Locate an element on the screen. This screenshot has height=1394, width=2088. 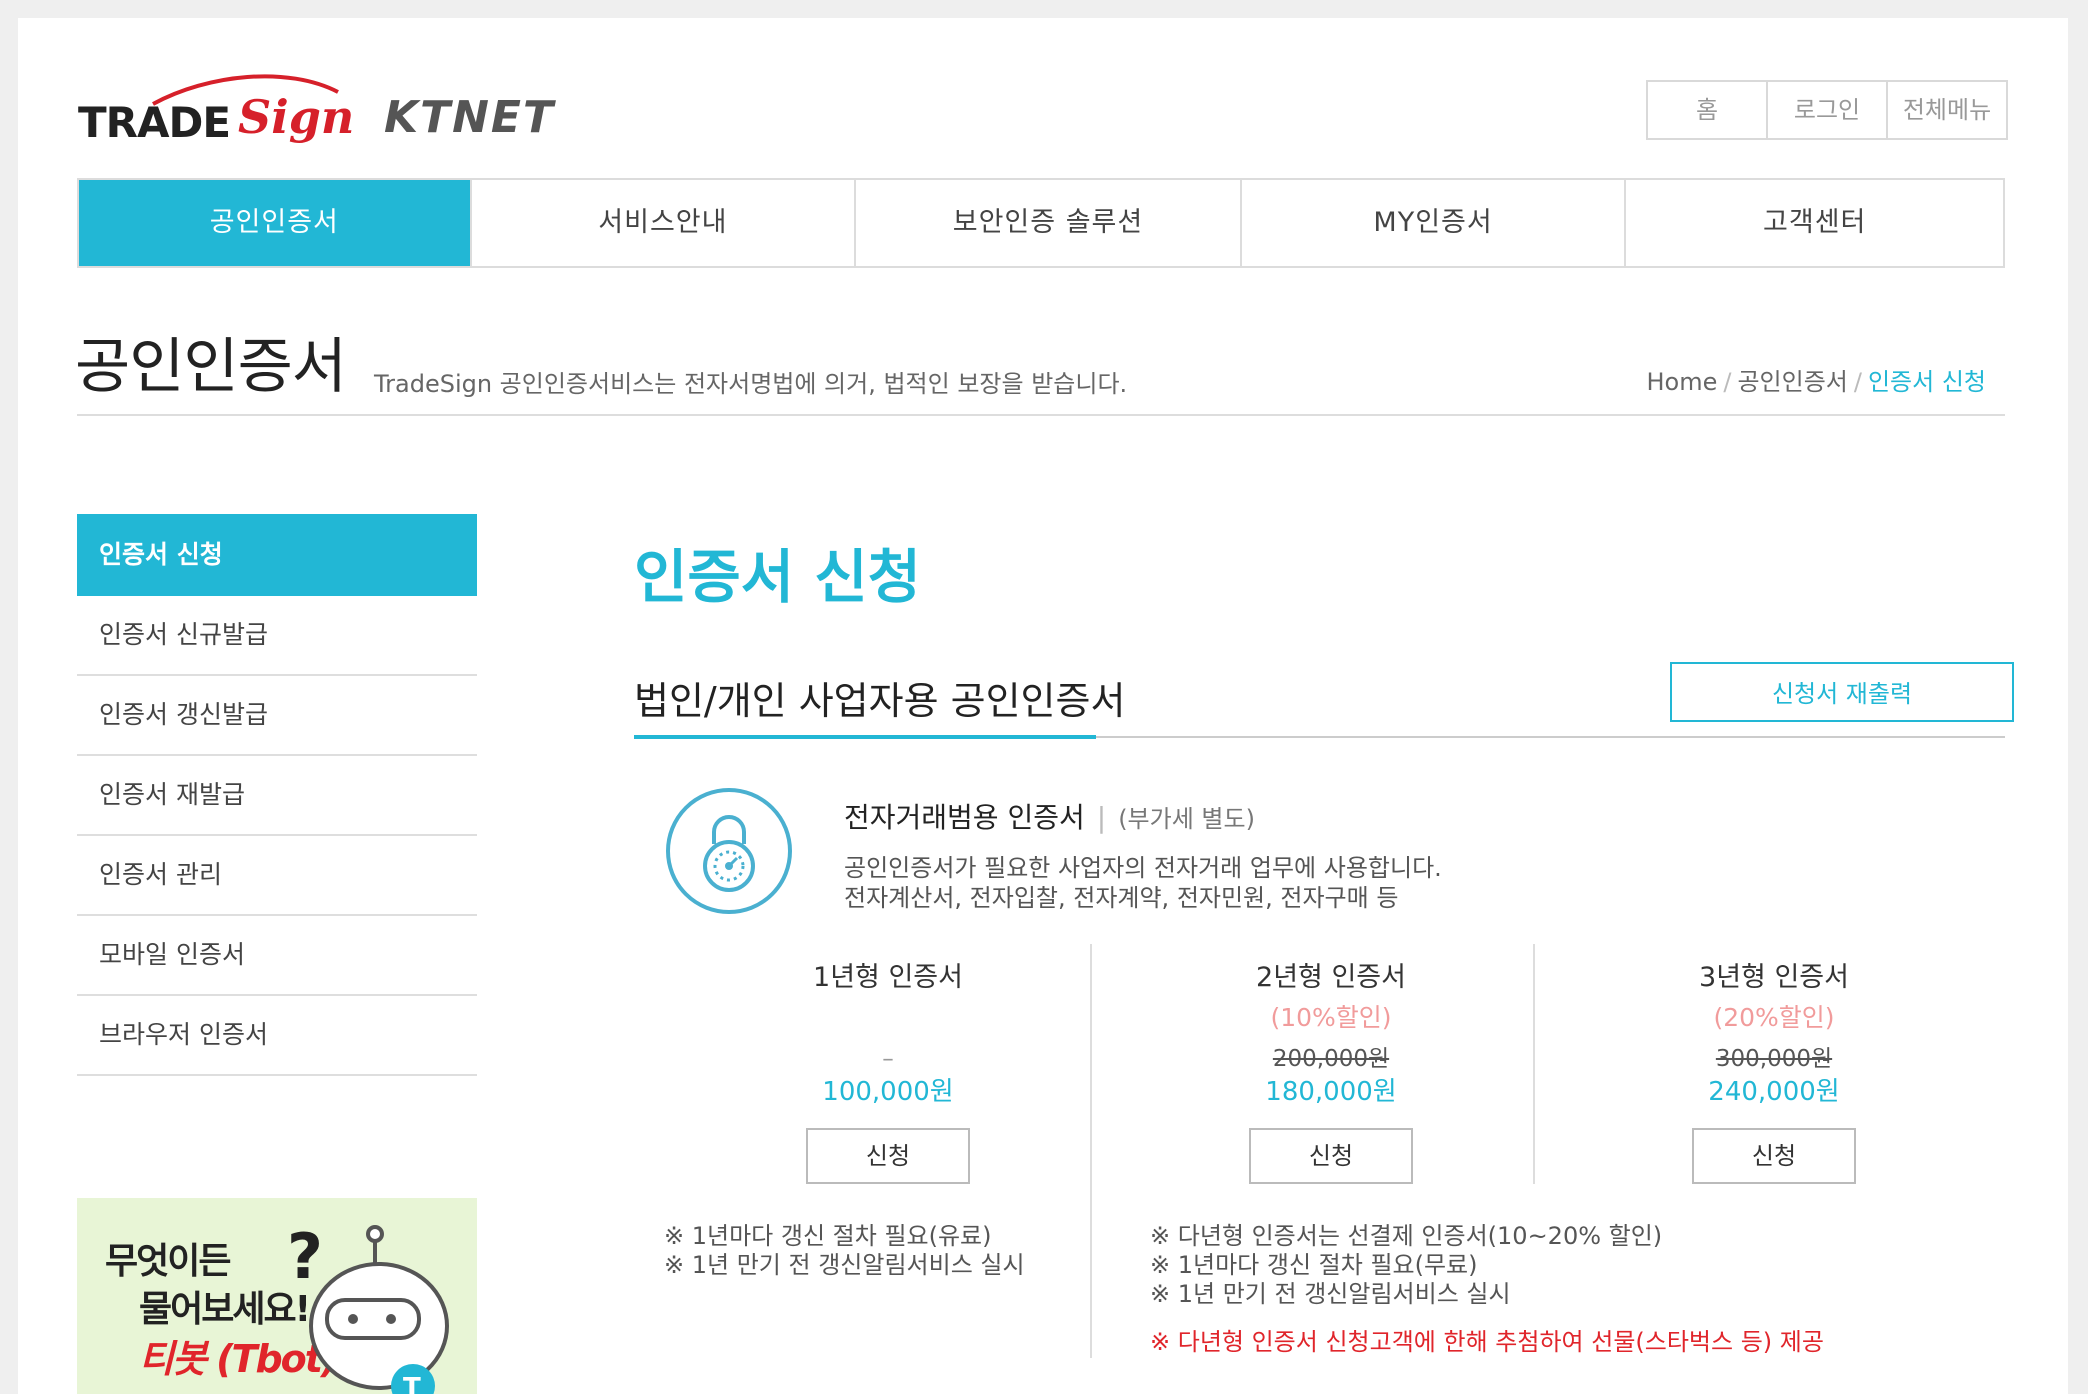
side-nav-item-renew: 인증서 갱신발급 is located at coordinates (277, 716).